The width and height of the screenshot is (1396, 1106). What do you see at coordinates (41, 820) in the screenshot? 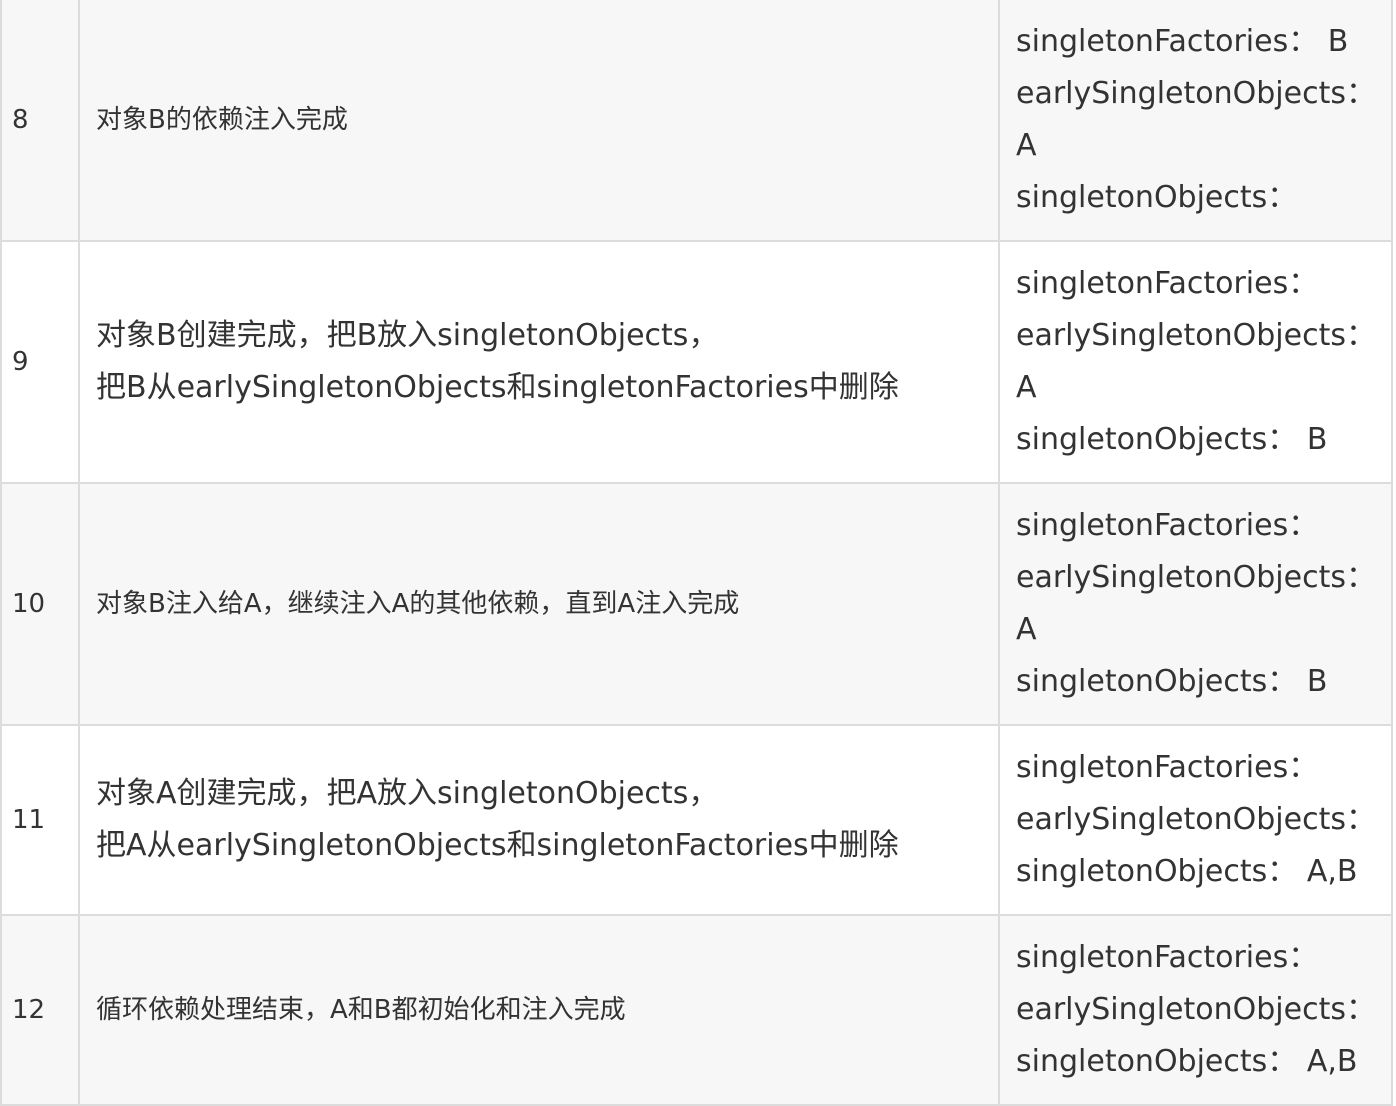
I see `step-number: 11` at bounding box center [41, 820].